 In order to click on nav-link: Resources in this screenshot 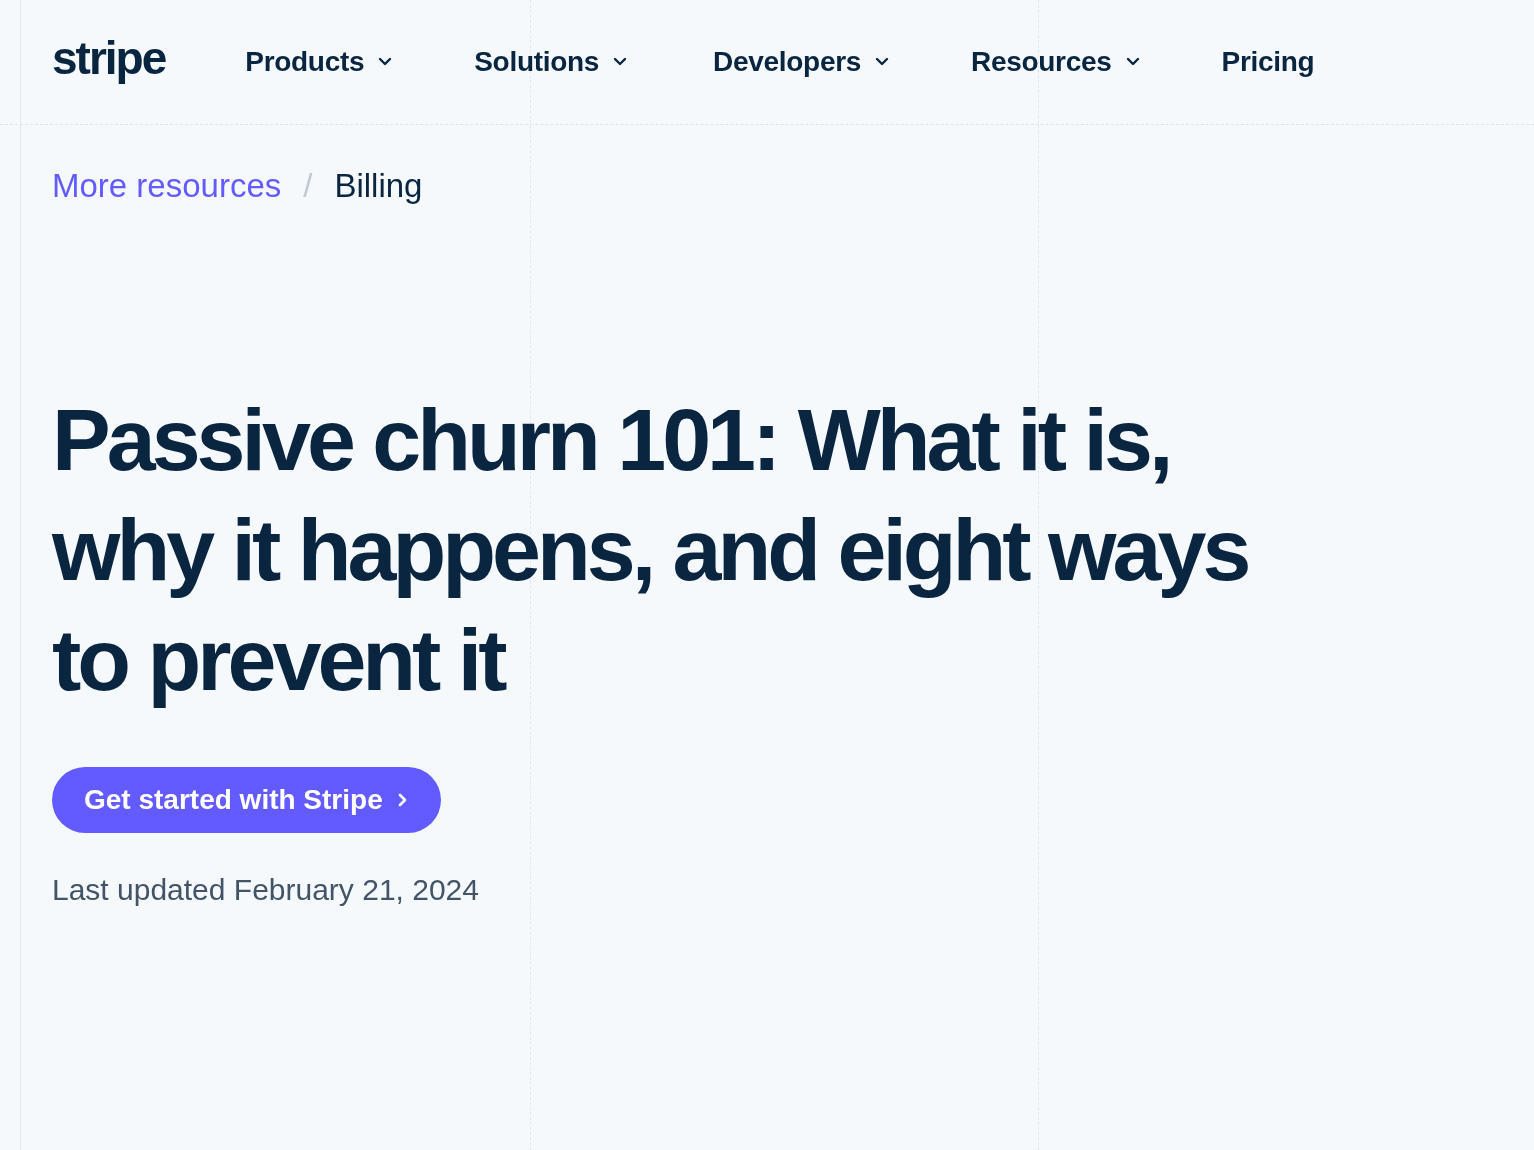, I will do `click(1055, 62)`.